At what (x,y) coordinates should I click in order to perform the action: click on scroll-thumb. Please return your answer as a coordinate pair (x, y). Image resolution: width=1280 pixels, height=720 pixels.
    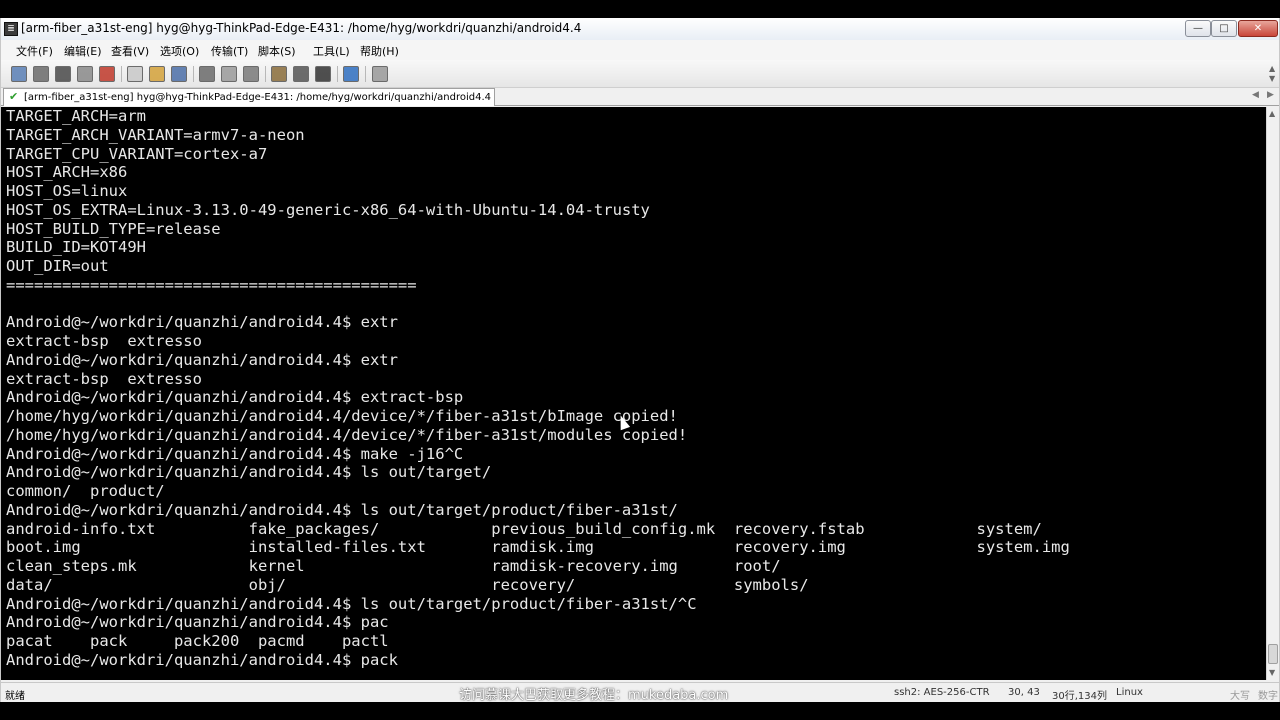
    Looking at the image, I should click on (1273, 654).